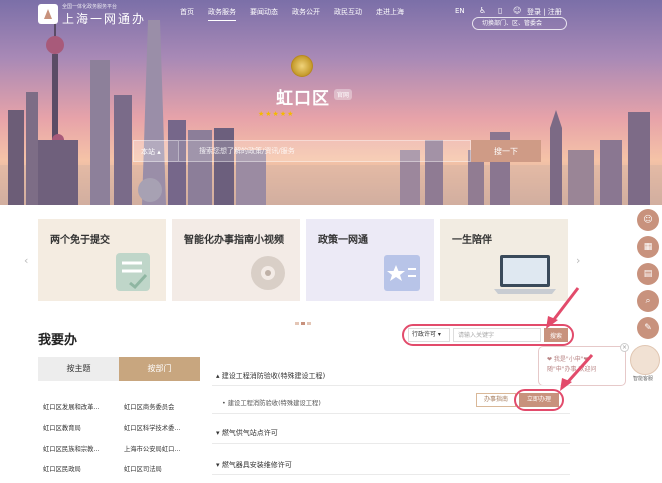  I want to click on nav-interaction: 政民互动, so click(348, 14).